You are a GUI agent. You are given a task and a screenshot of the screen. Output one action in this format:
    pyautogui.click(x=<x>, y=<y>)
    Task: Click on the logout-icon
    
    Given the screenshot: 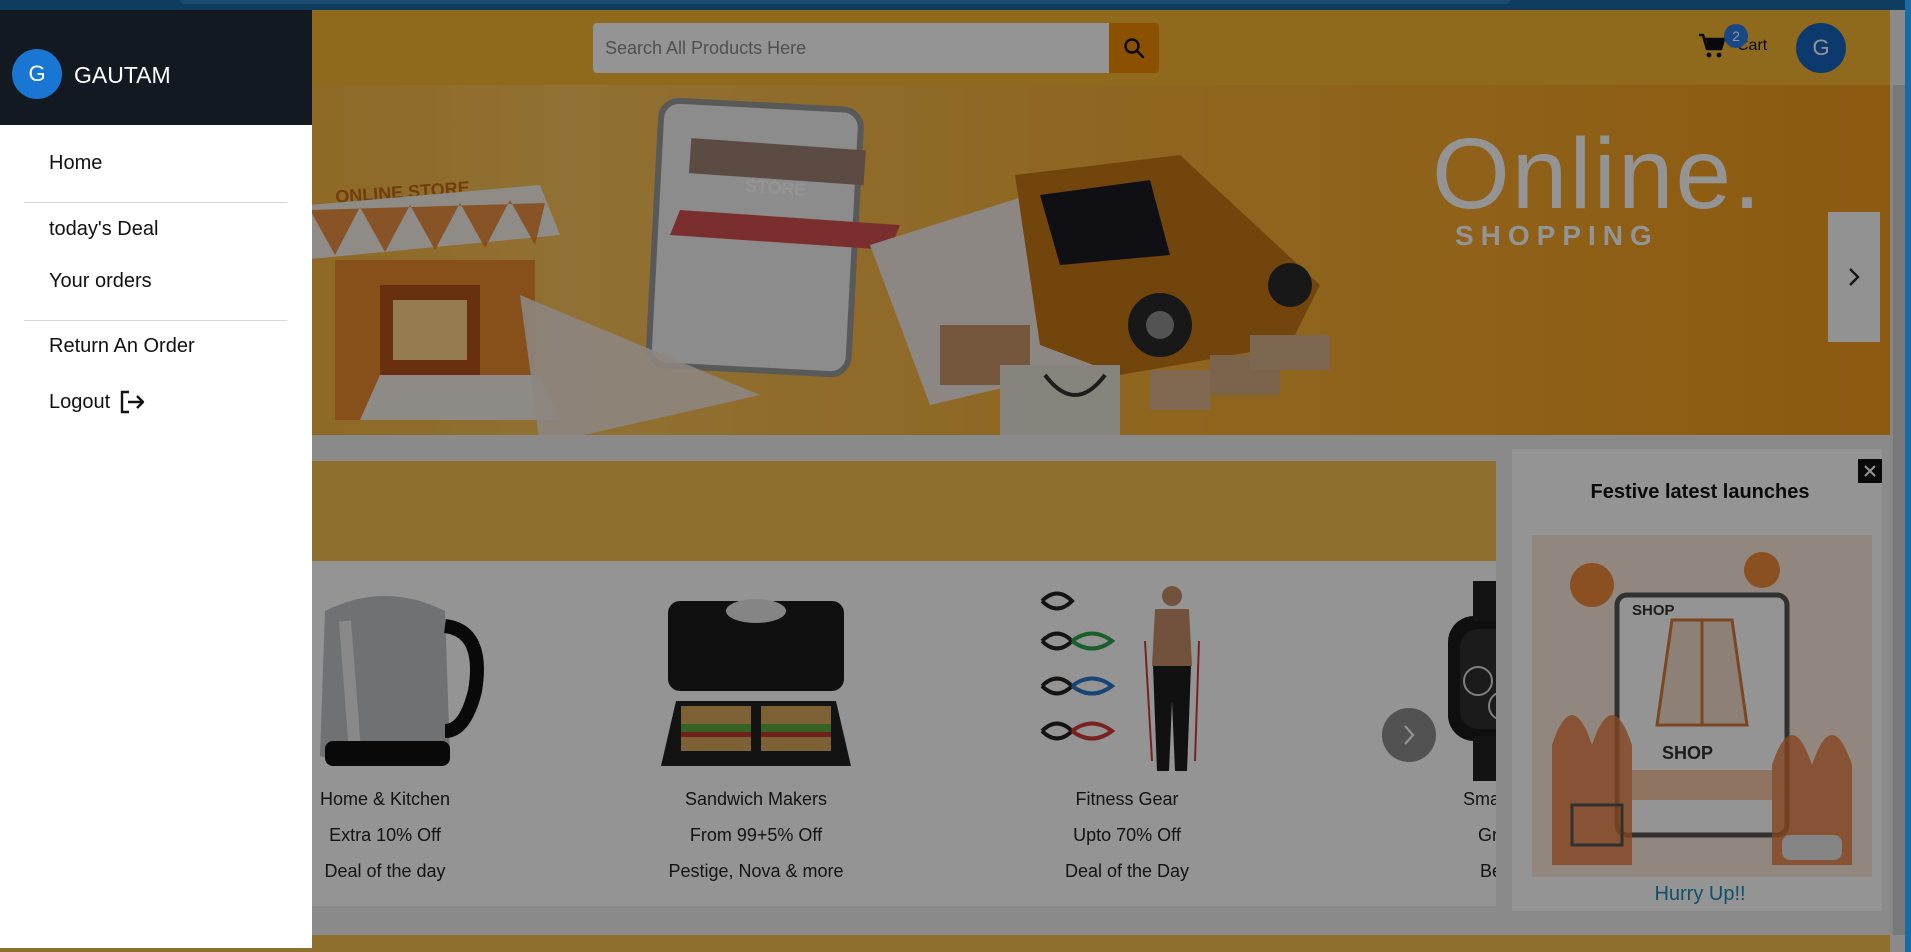 What is the action you would take?
    pyautogui.click(x=132, y=402)
    